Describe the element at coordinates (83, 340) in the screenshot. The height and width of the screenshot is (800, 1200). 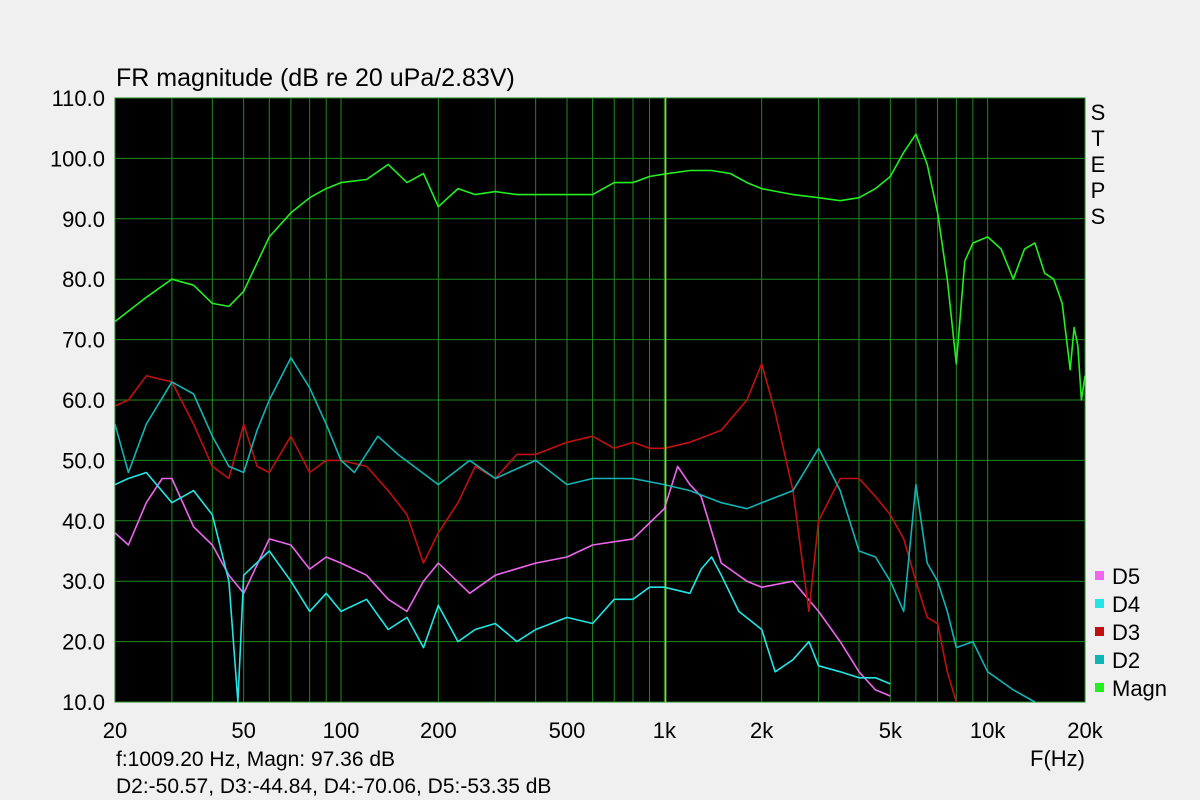
I see `y-tick-label: 70.0` at that location.